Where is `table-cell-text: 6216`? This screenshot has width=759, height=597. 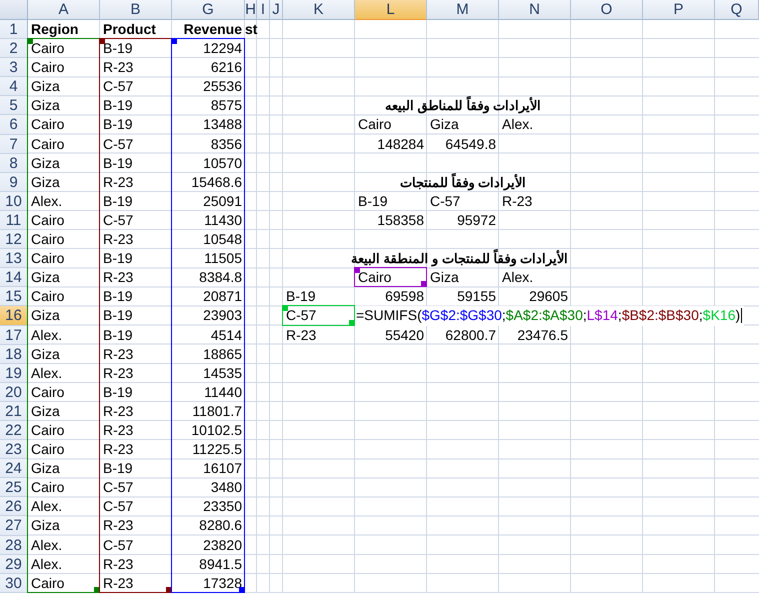
table-cell-text: 6216 is located at coordinates (226, 68).